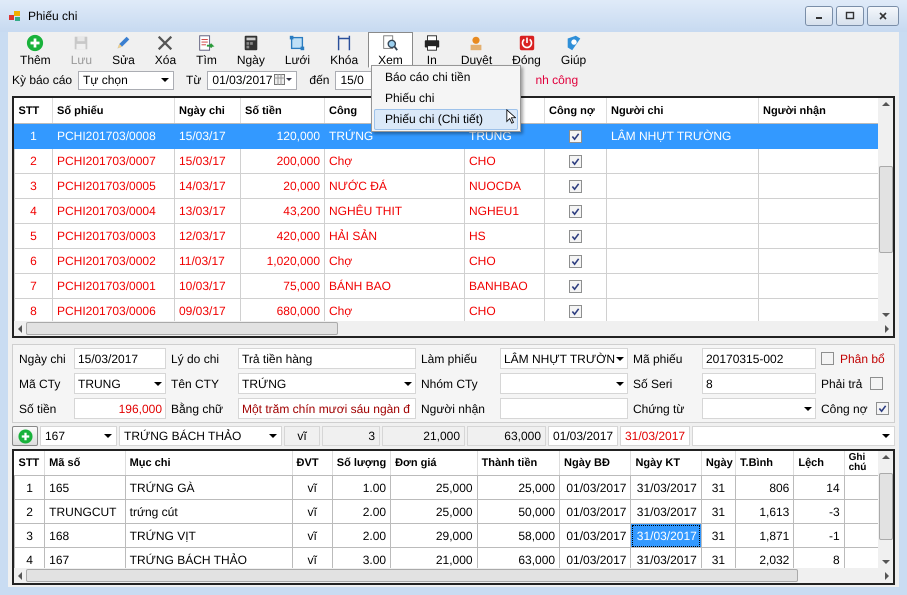 The image size is (907, 595). What do you see at coordinates (537, 487) in the screenshot?
I see `table-cell: 25,000` at bounding box center [537, 487].